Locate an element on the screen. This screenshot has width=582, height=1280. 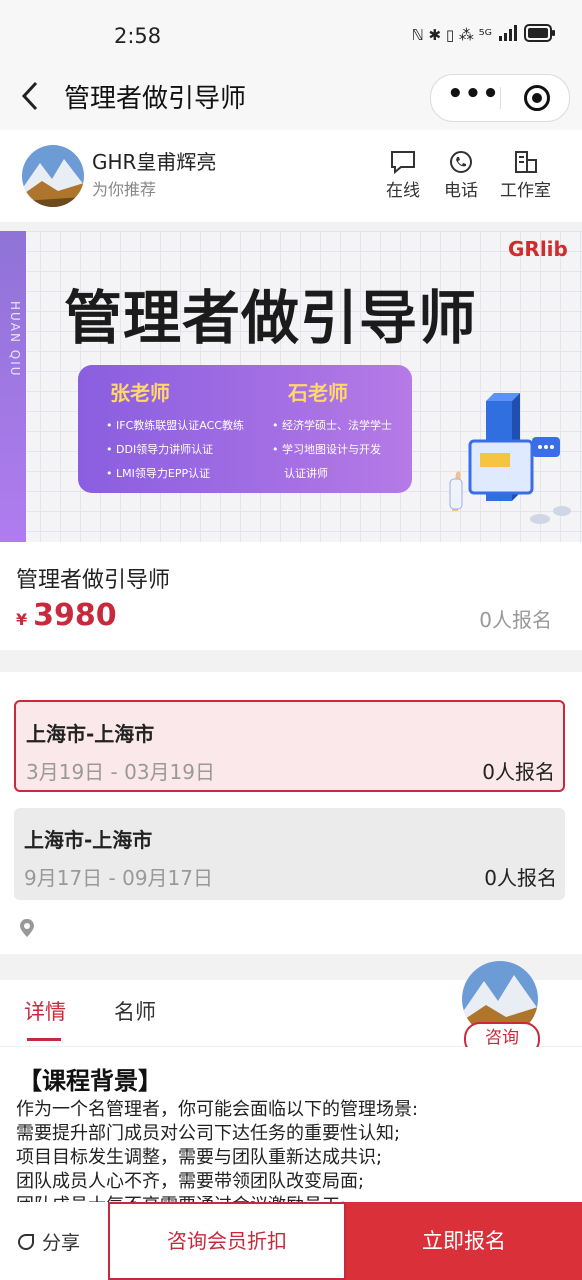
org-subtitle: 为你推荐 is located at coordinates (124, 189).